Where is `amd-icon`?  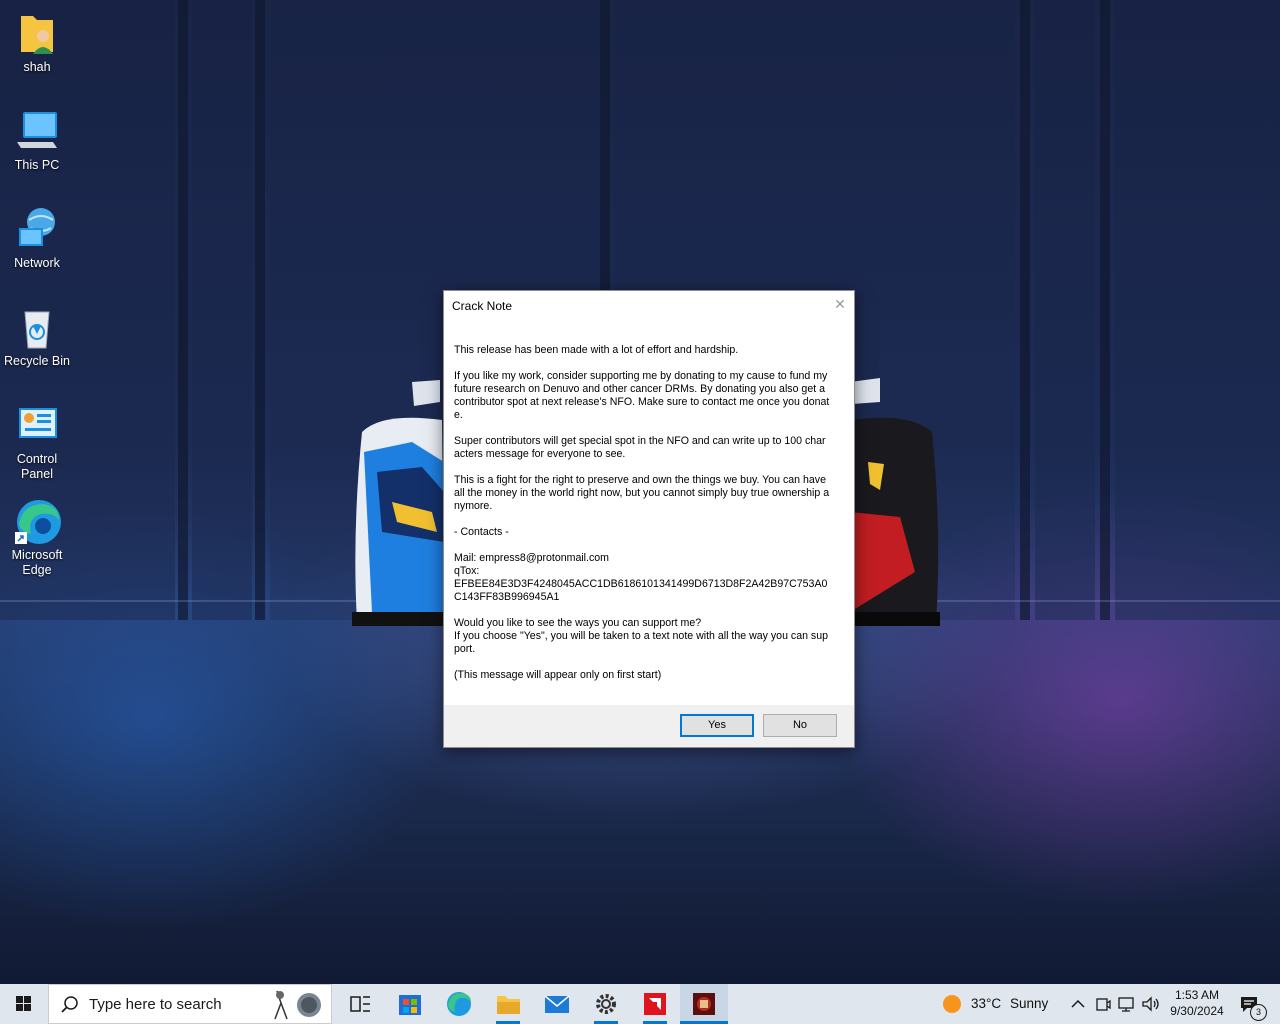
amd-icon is located at coordinates (655, 1004).